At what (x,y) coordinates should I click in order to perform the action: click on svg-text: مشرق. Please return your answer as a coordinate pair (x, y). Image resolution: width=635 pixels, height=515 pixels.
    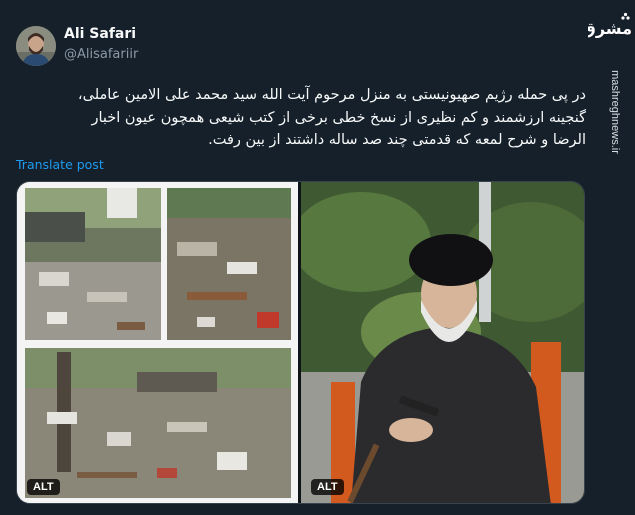
    Looking at the image, I should click on (610, 28).